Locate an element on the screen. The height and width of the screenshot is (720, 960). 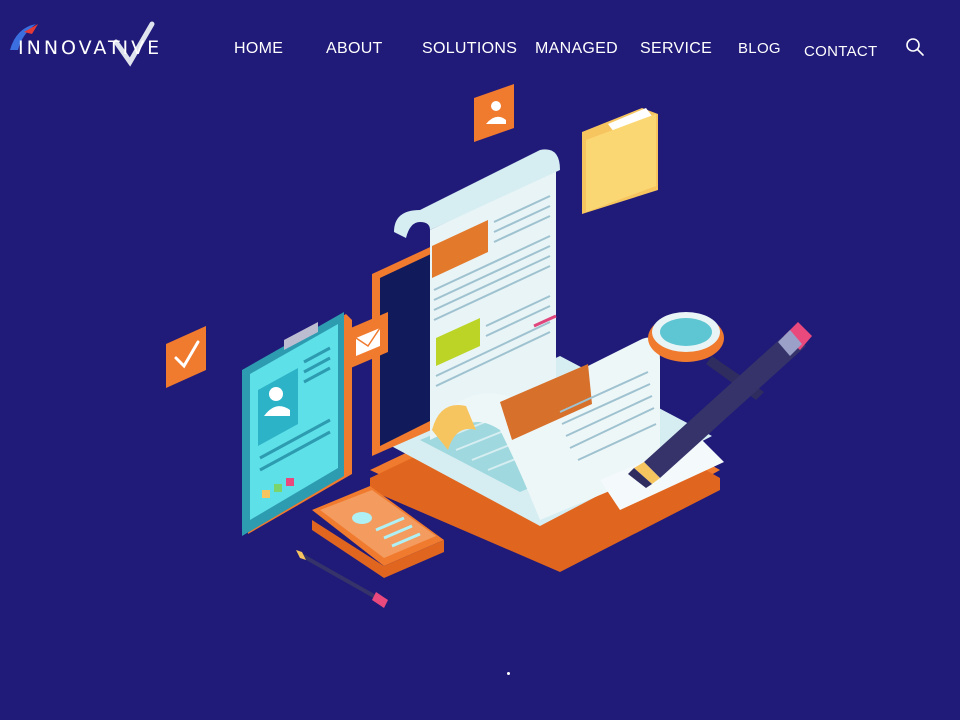
search-icon is located at coordinates (915, 47).